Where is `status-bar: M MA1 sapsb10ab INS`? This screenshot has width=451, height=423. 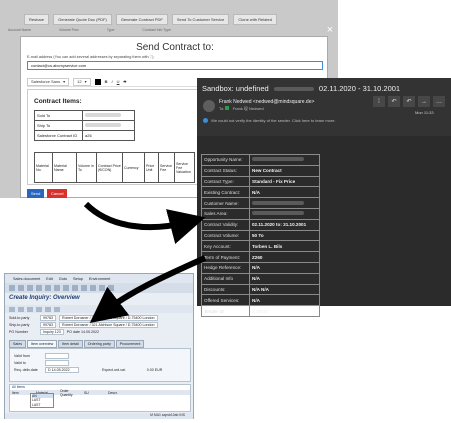 status-bar: M MA1 sapsb10ab INS is located at coordinates (99, 416).